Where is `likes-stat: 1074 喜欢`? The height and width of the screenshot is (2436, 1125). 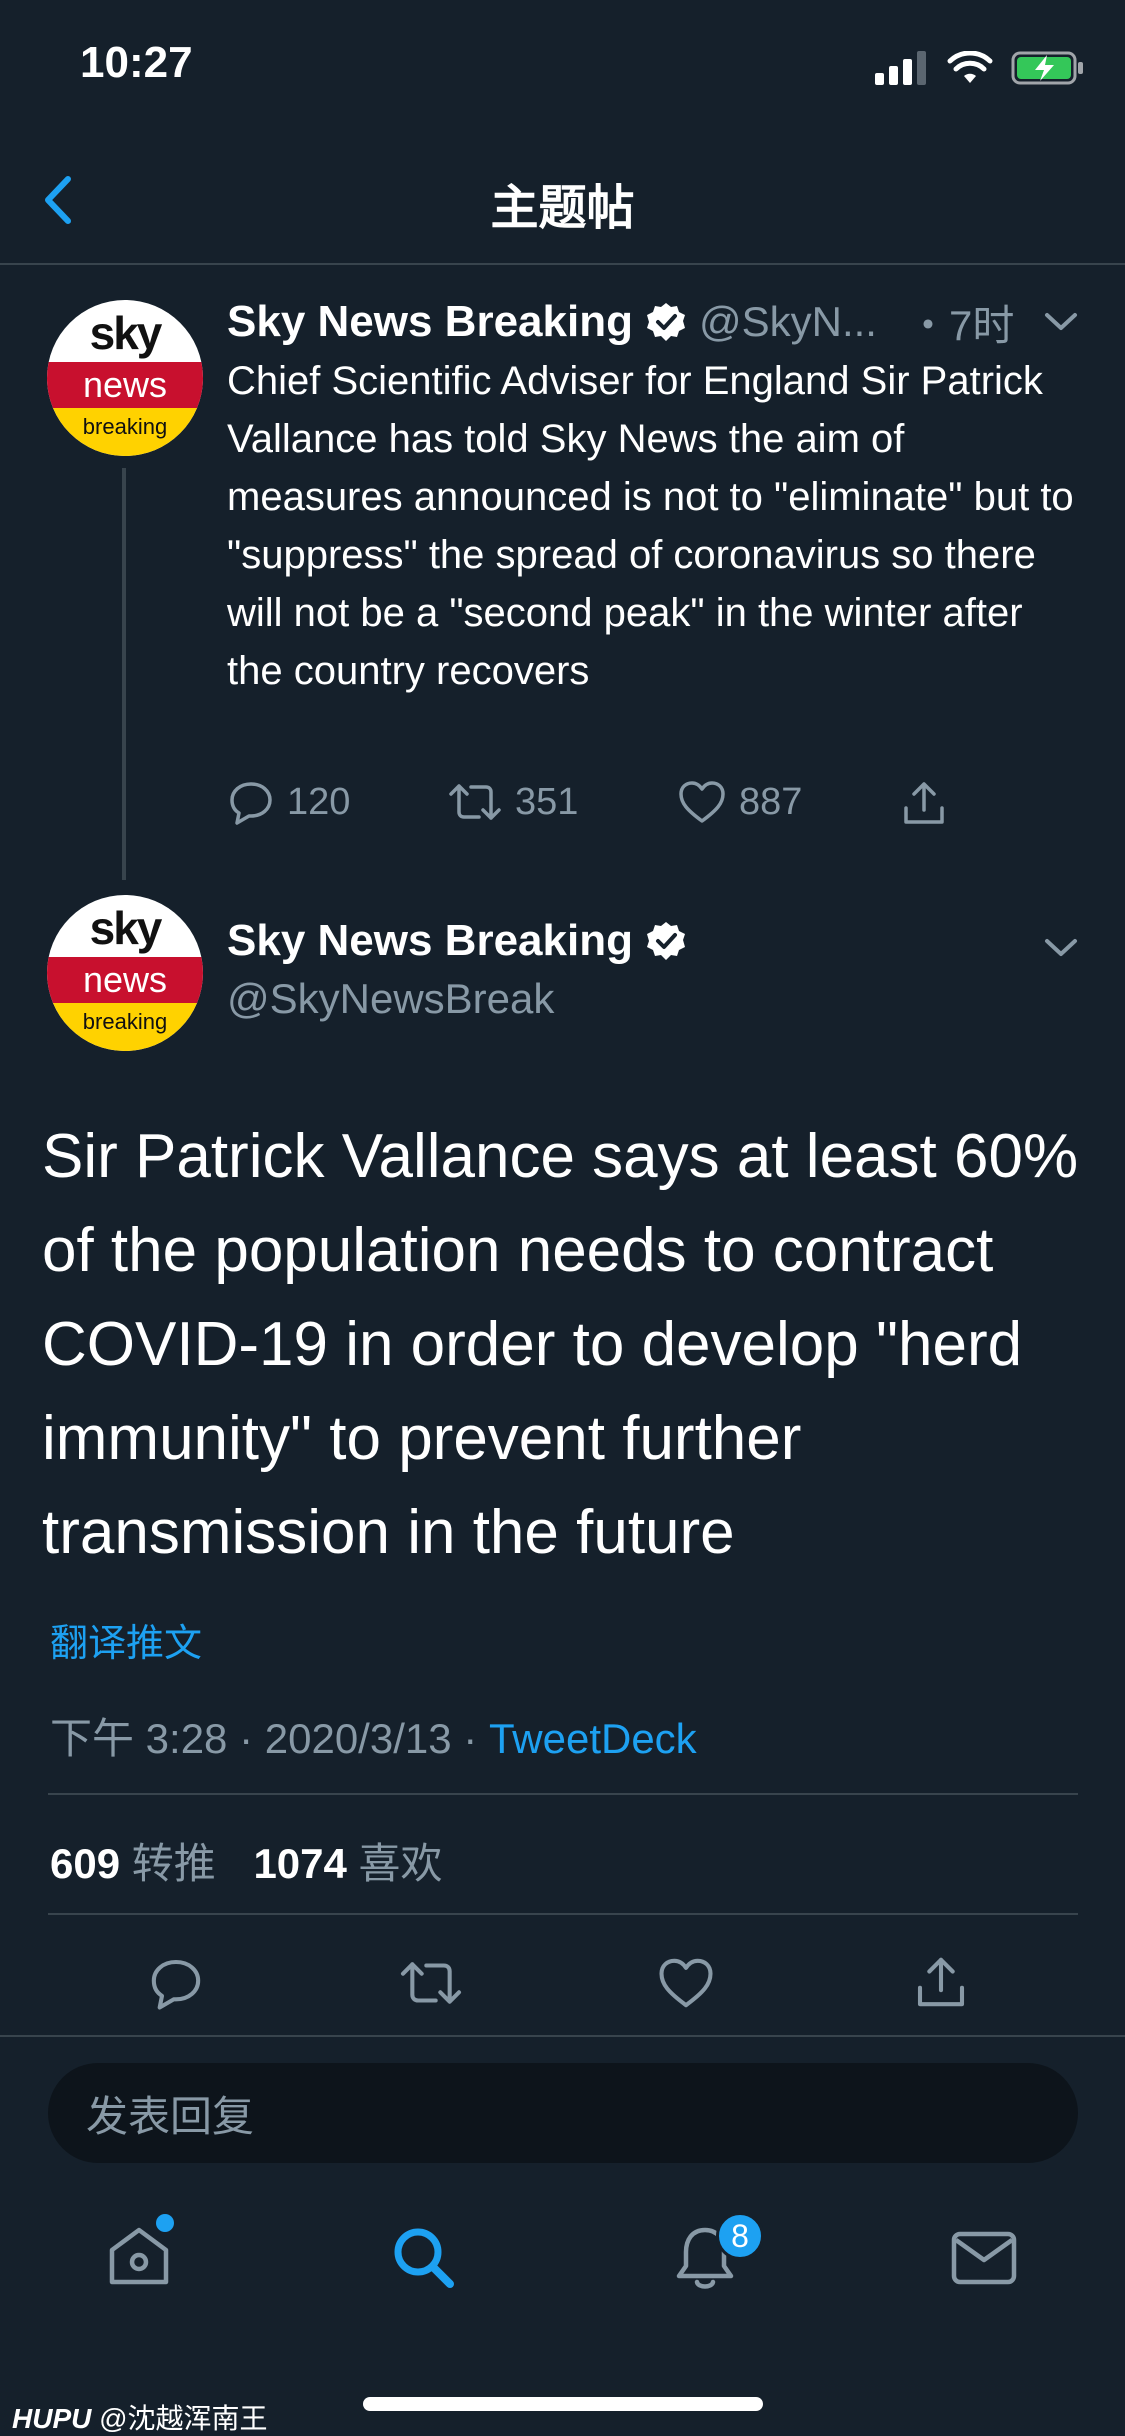 likes-stat: 1074 喜欢 is located at coordinates (347, 1863).